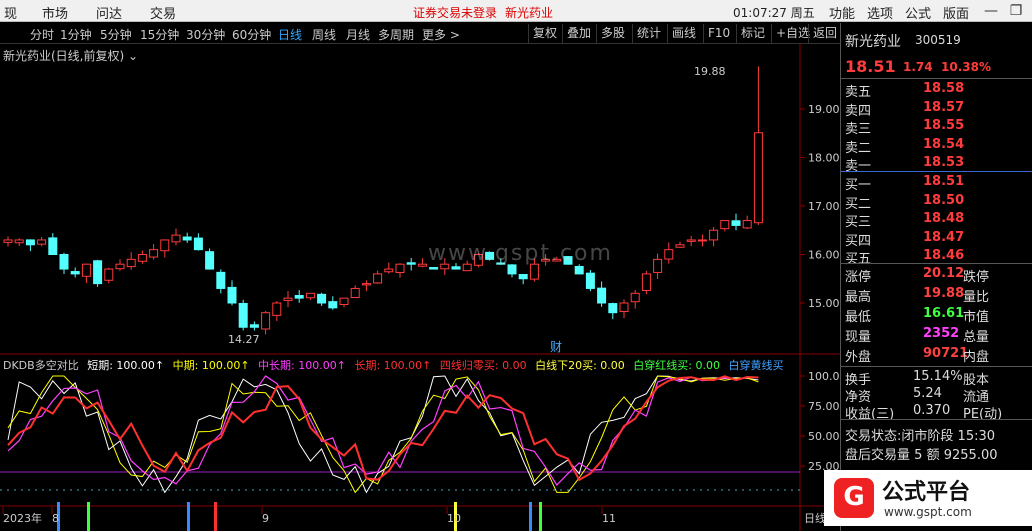 Image resolution: width=1032 pixels, height=531 pixels. Describe the element at coordinates (42, 34) in the screenshot. I see `period-fenshi: 分时` at that location.